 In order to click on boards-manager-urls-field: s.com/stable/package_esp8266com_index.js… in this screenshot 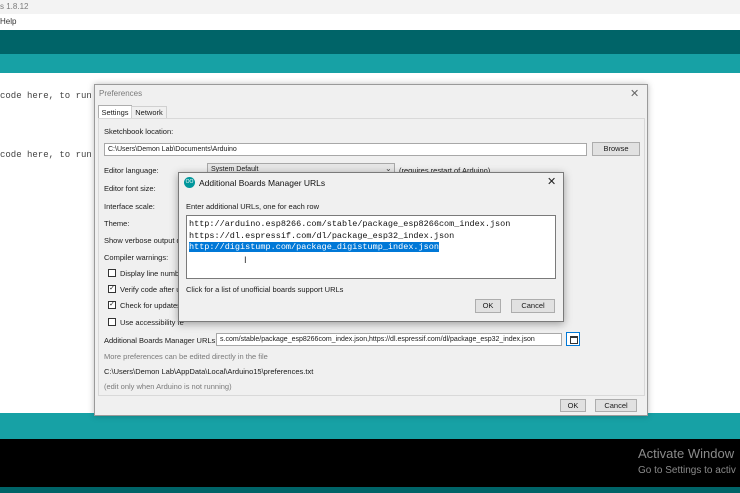, I will do `click(389, 339)`.